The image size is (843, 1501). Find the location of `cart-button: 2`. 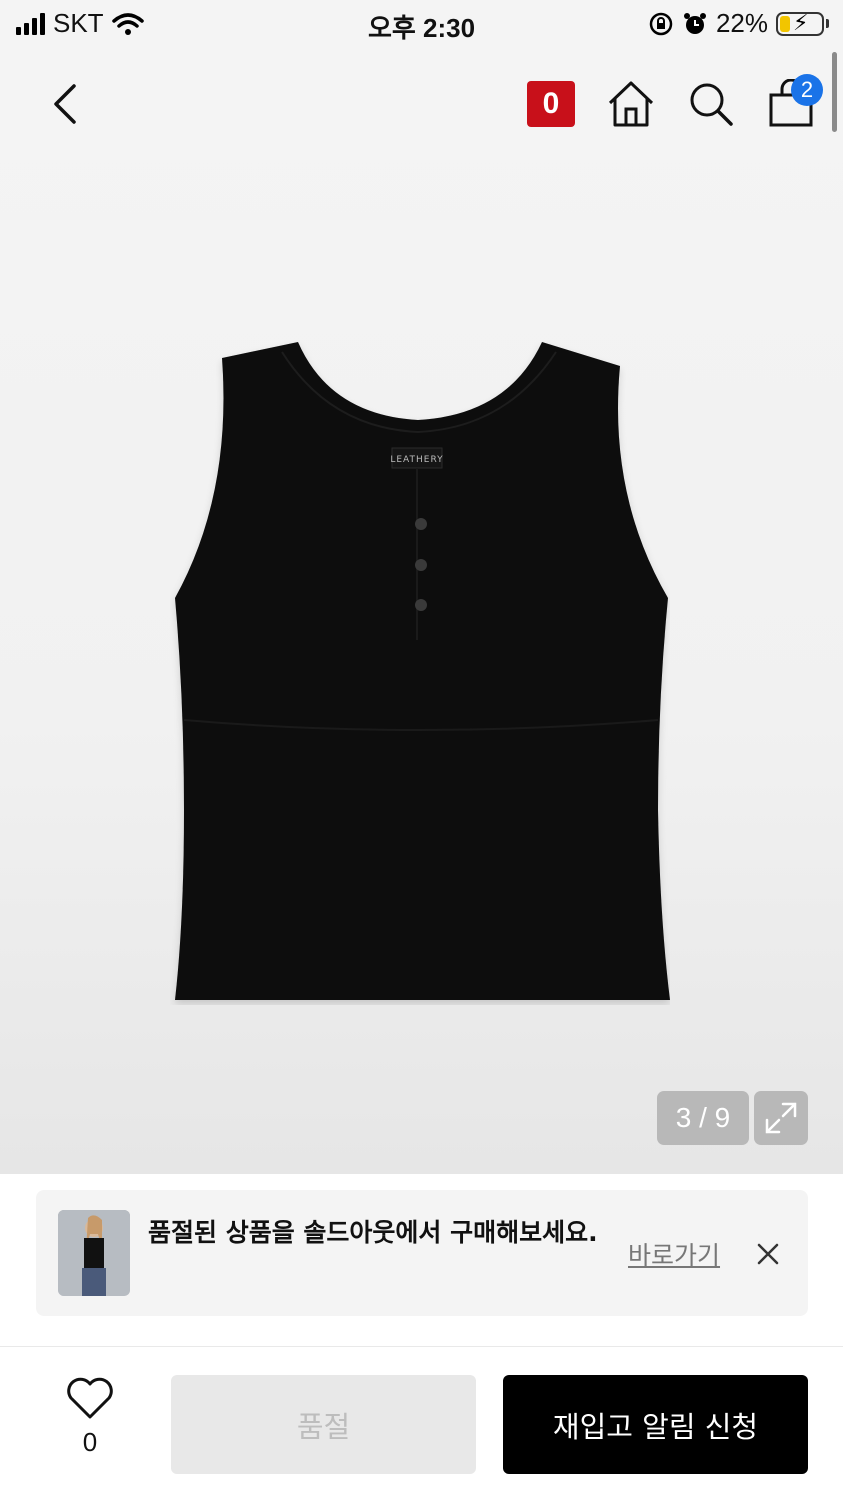

cart-button: 2 is located at coordinates (793, 103).